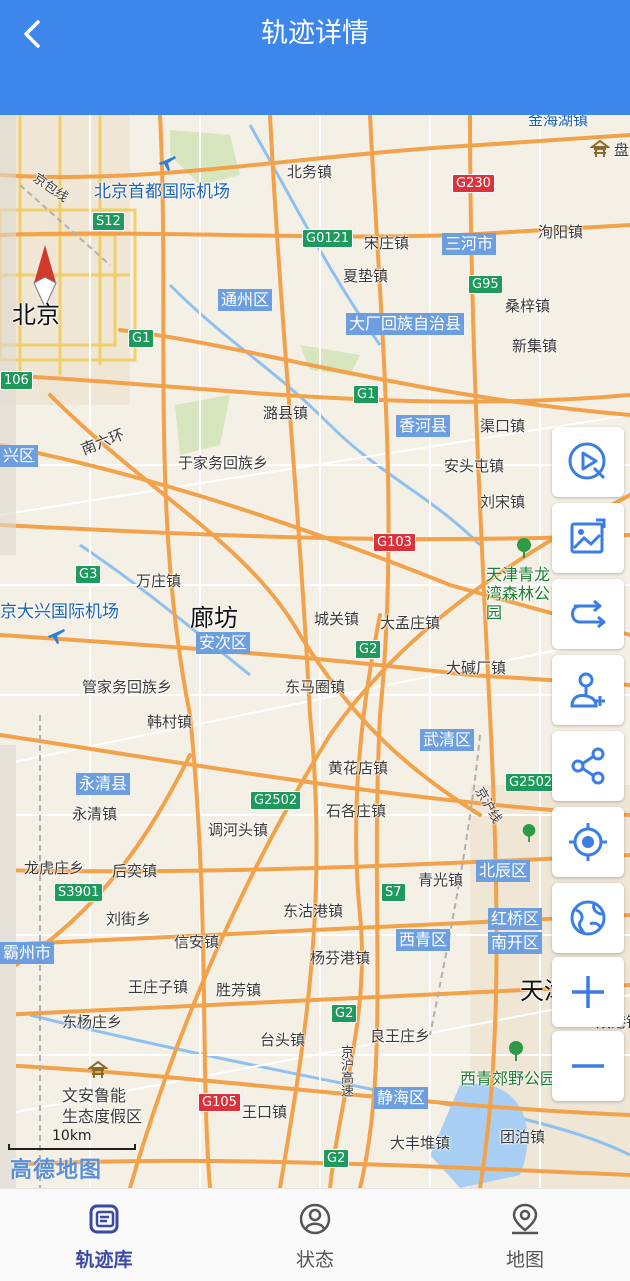  What do you see at coordinates (622, 150) in the screenshot?
I see `place-label: 盘` at bounding box center [622, 150].